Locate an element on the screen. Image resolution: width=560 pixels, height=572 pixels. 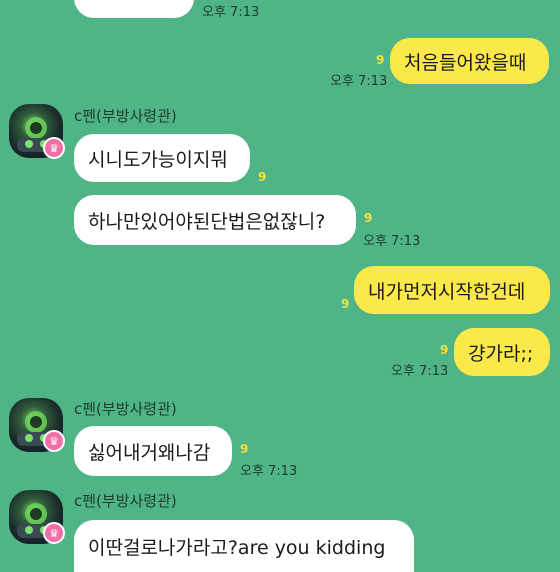
message-text: 걍가라;; is located at coordinates (501, 353).